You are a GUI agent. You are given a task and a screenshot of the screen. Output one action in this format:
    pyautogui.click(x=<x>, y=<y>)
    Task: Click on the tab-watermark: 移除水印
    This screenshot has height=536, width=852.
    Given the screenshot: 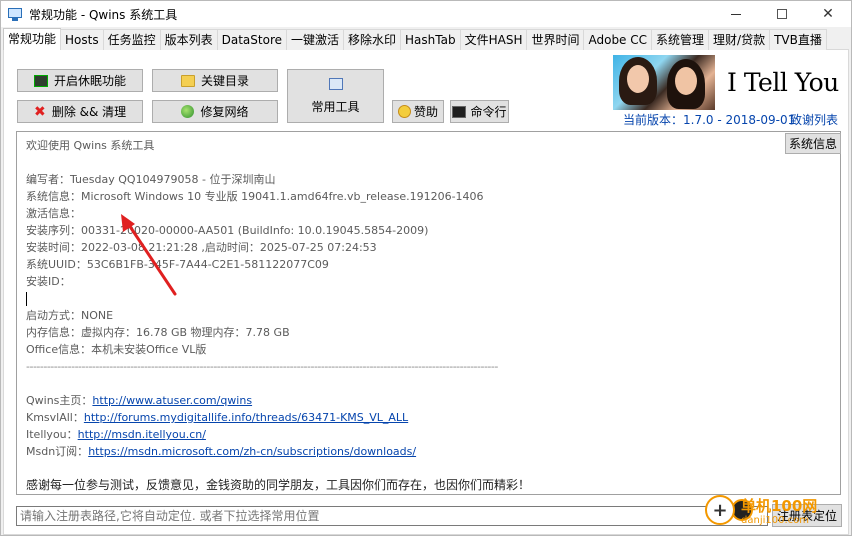 What is the action you would take?
    pyautogui.click(x=372, y=39)
    